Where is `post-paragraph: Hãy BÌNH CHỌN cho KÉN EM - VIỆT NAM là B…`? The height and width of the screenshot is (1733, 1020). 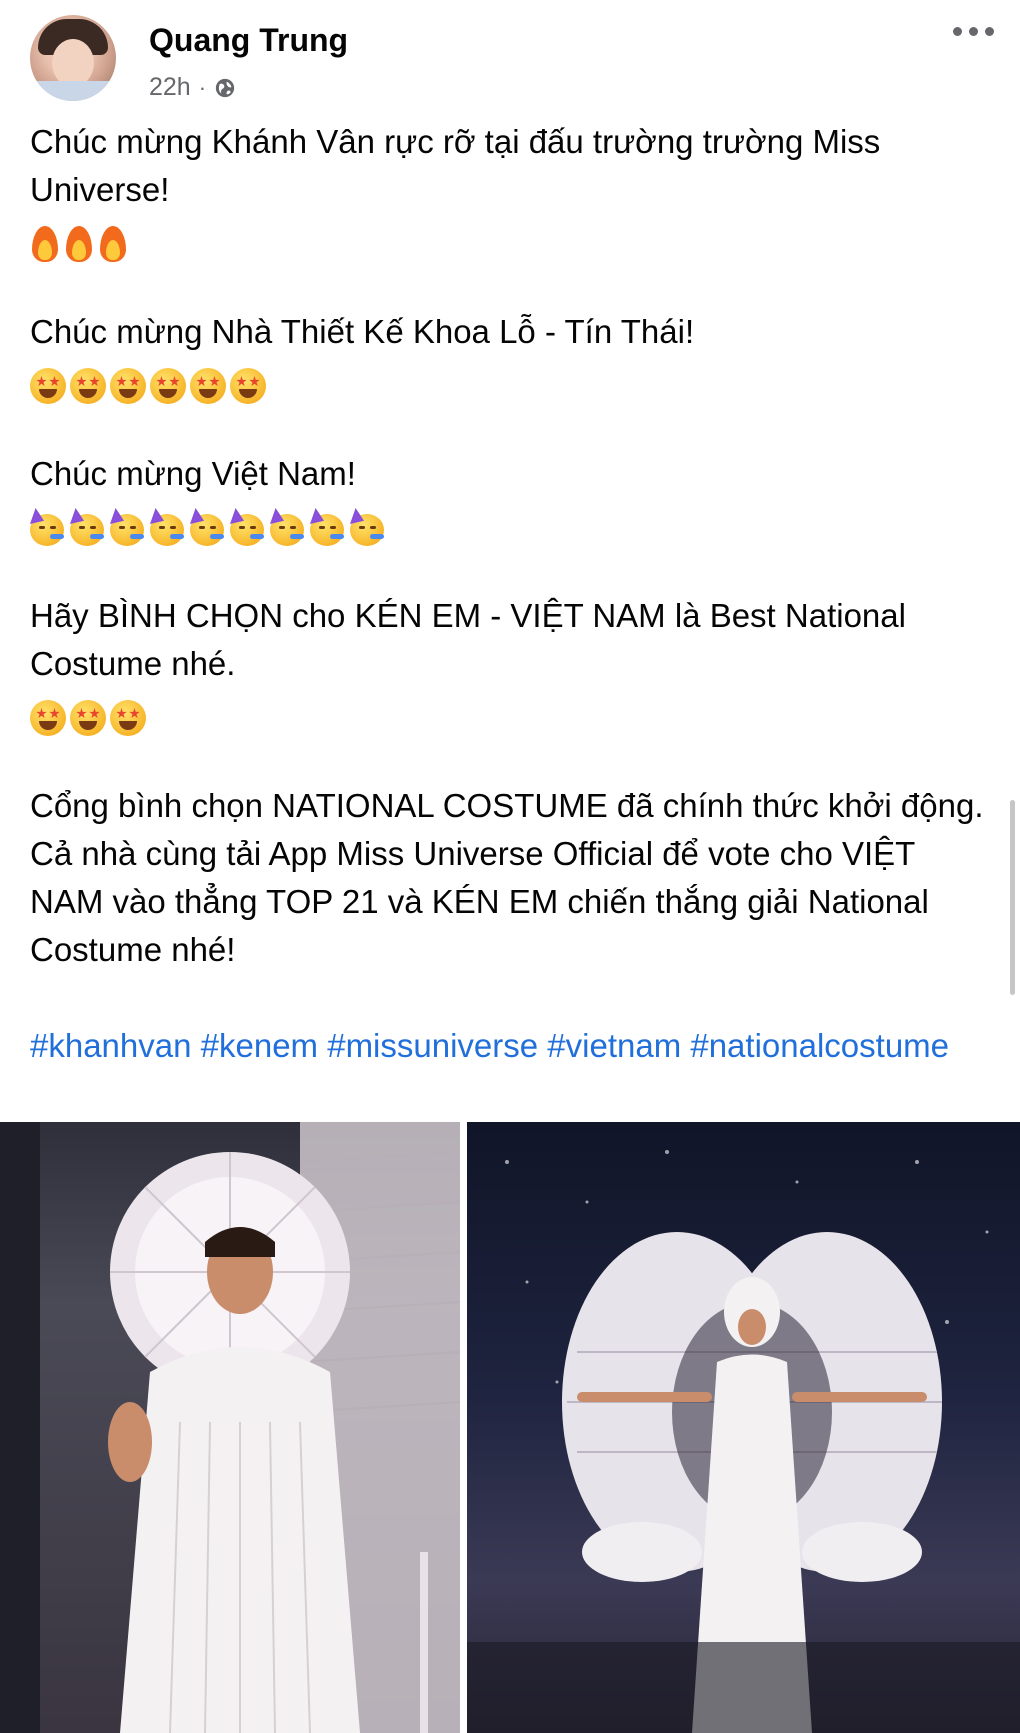 post-paragraph: Hãy BÌNH CHỌN cho KÉN EM - VIỆT NAM là B… is located at coordinates (468, 639).